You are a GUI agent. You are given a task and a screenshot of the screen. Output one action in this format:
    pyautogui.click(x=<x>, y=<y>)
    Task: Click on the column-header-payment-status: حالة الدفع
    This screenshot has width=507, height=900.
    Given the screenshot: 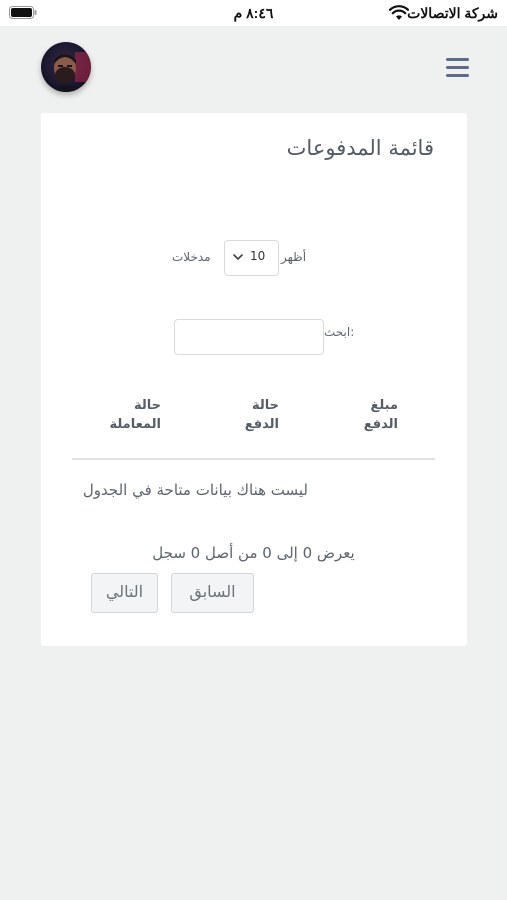 What is the action you would take?
    pyautogui.click(x=249, y=415)
    